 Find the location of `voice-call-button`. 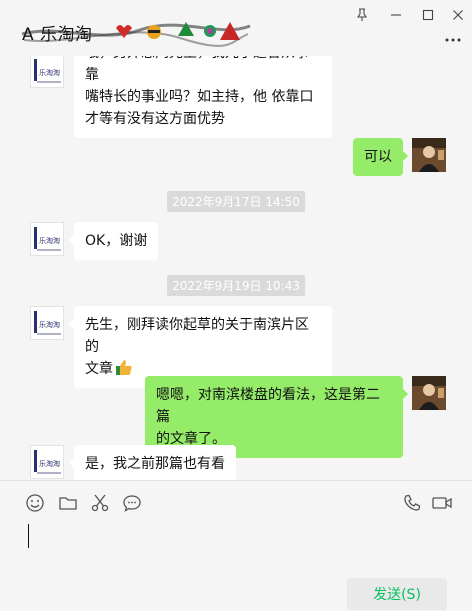

voice-call-button is located at coordinates (412, 503).